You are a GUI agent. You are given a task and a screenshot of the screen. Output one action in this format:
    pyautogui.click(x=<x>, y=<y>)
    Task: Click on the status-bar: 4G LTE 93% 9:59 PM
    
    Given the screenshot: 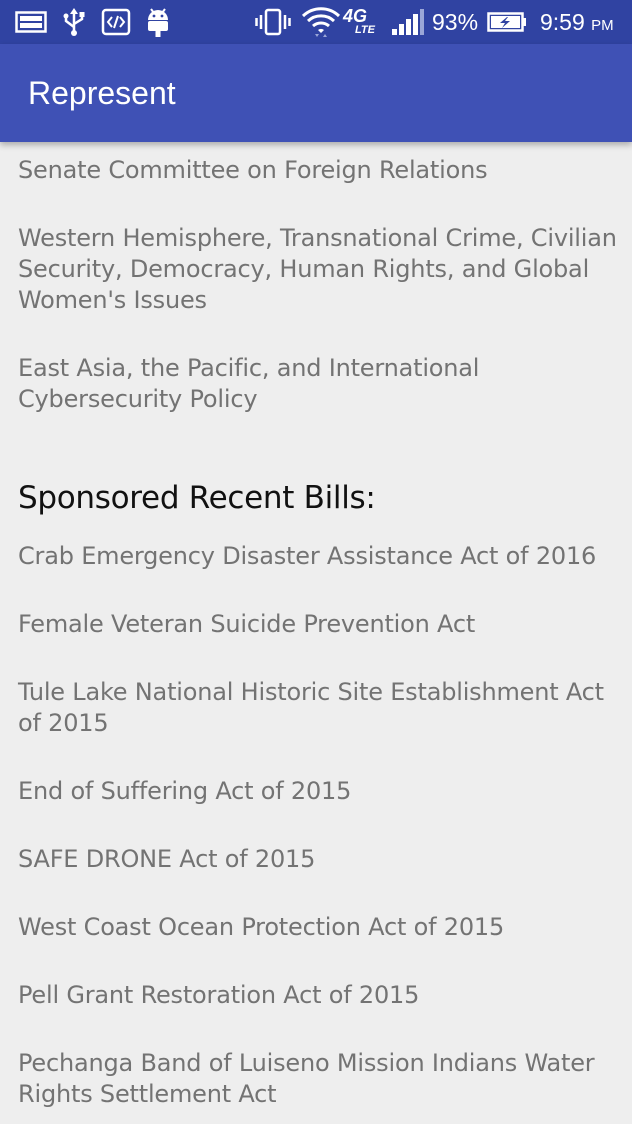 What is the action you would take?
    pyautogui.click(x=316, y=22)
    